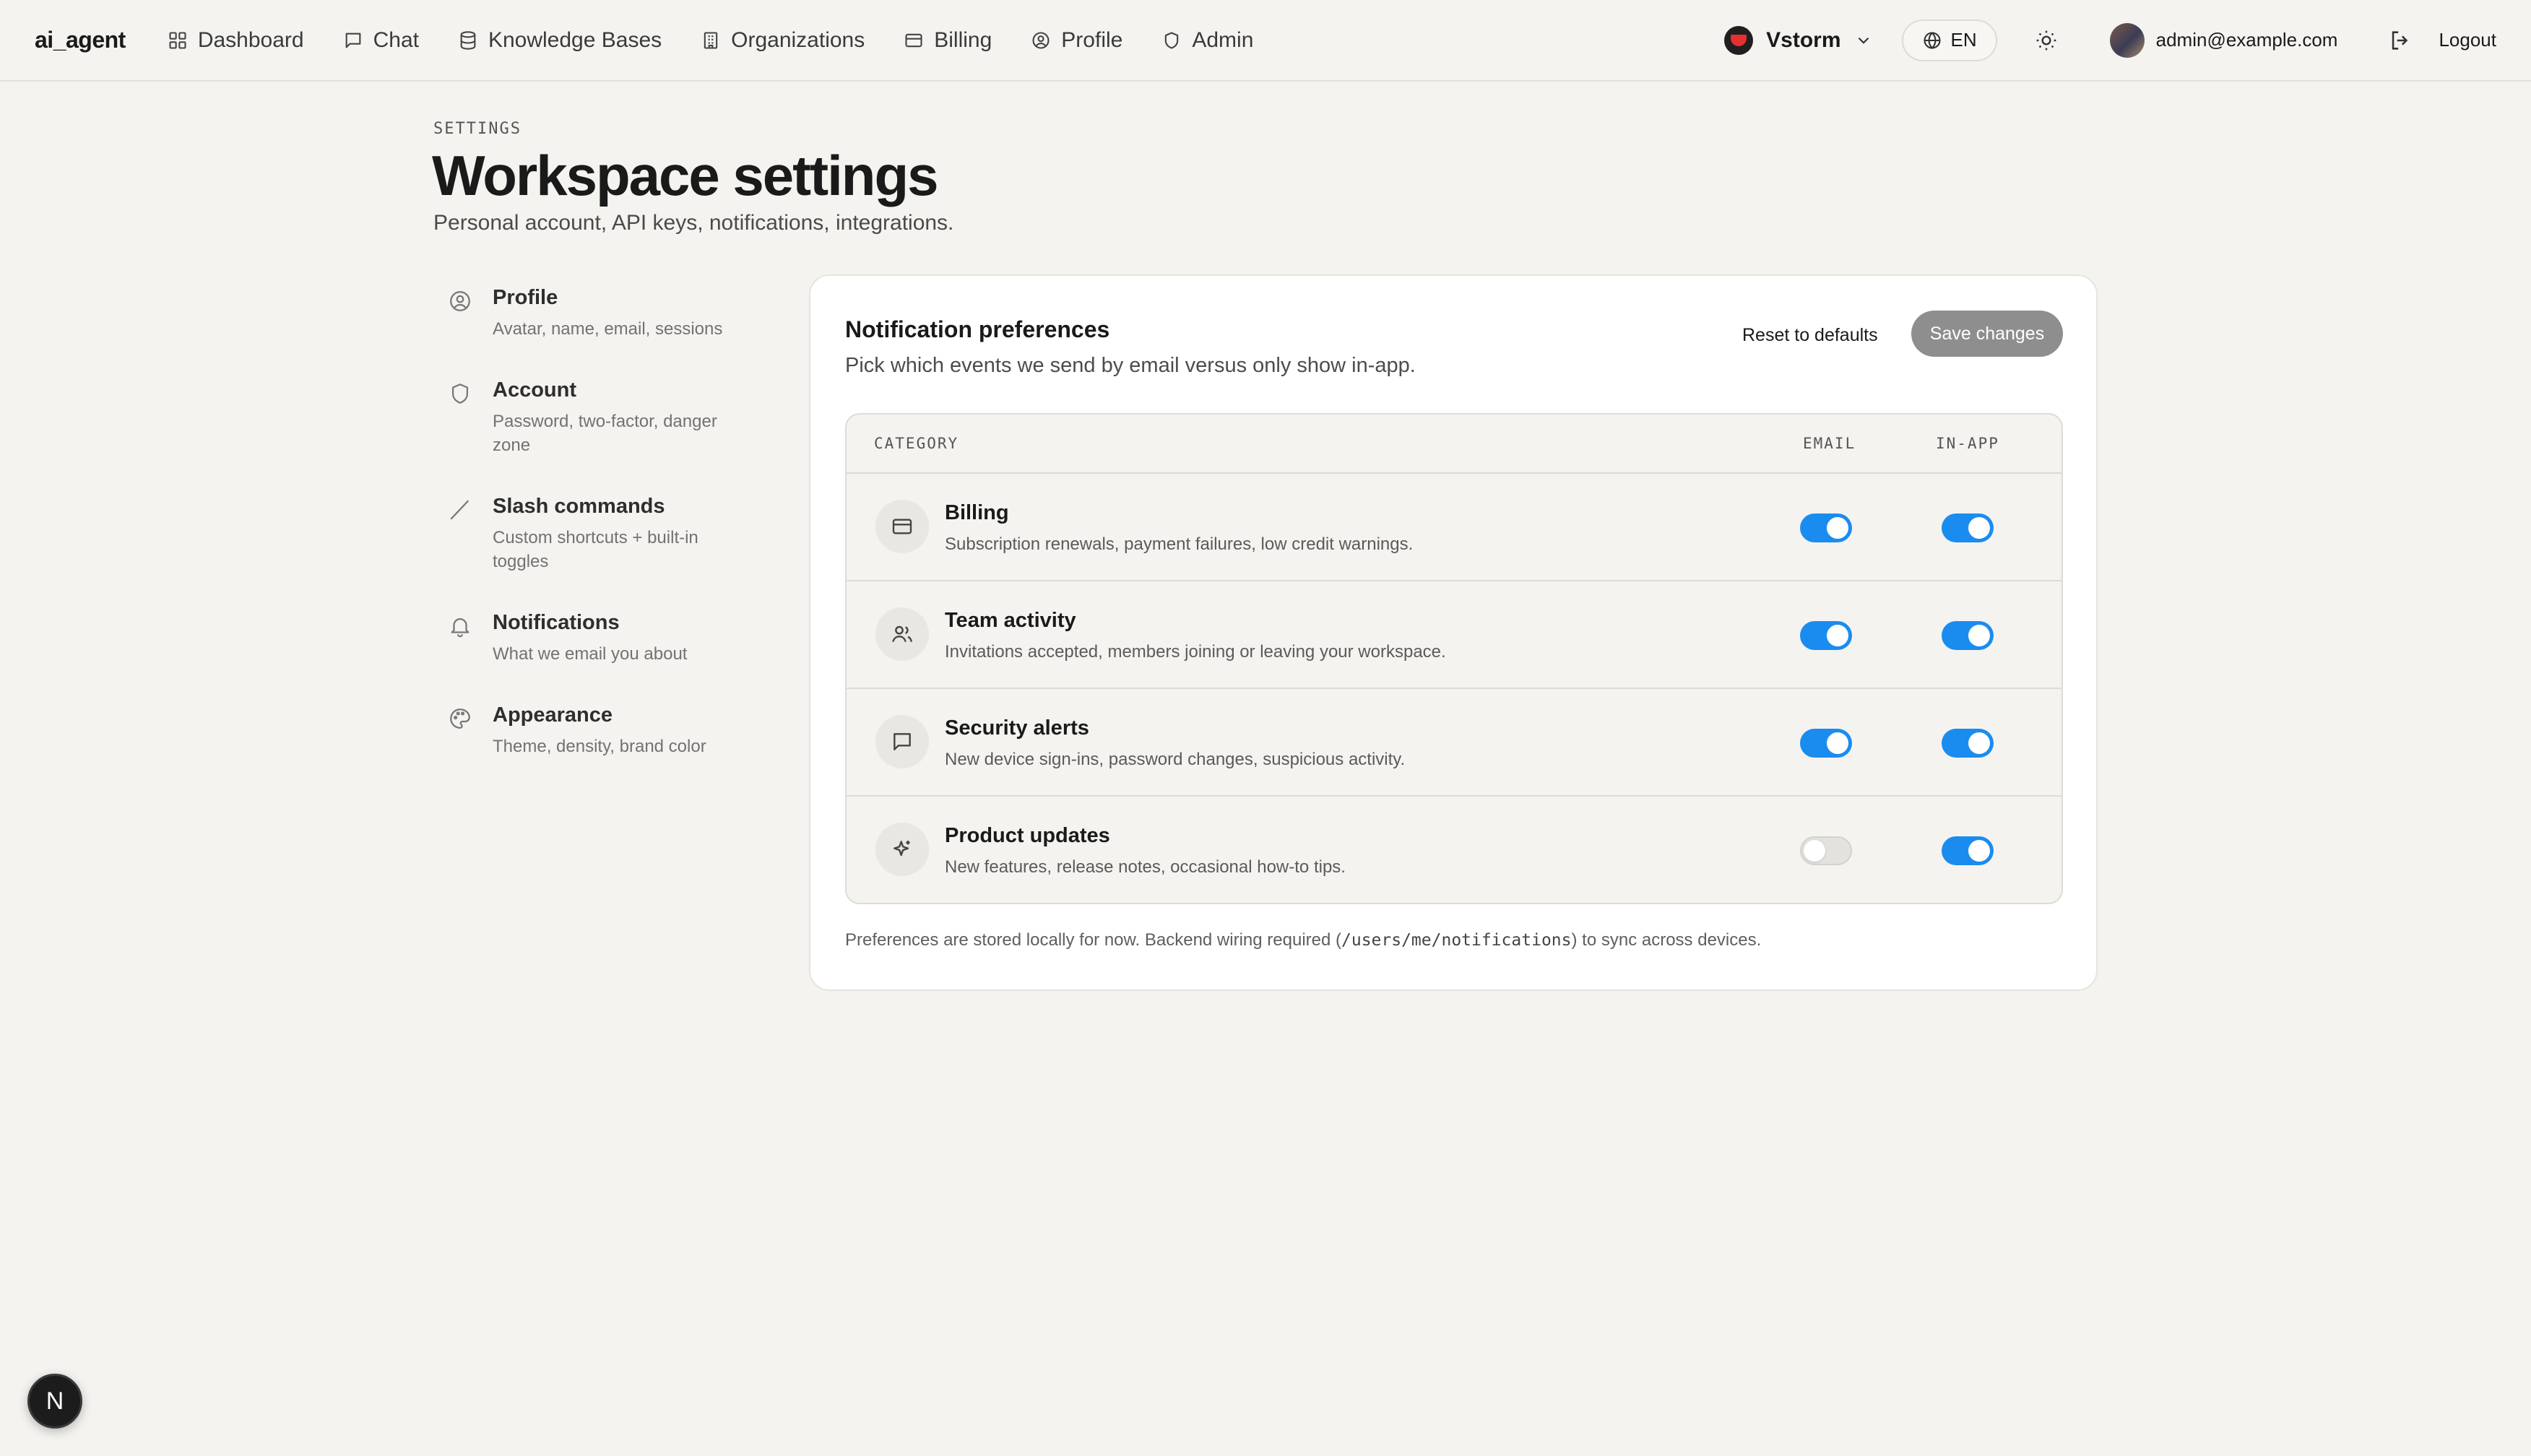  Describe the element at coordinates (1968, 443) in the screenshot. I see `column-header-in-app: IN-APP` at that location.